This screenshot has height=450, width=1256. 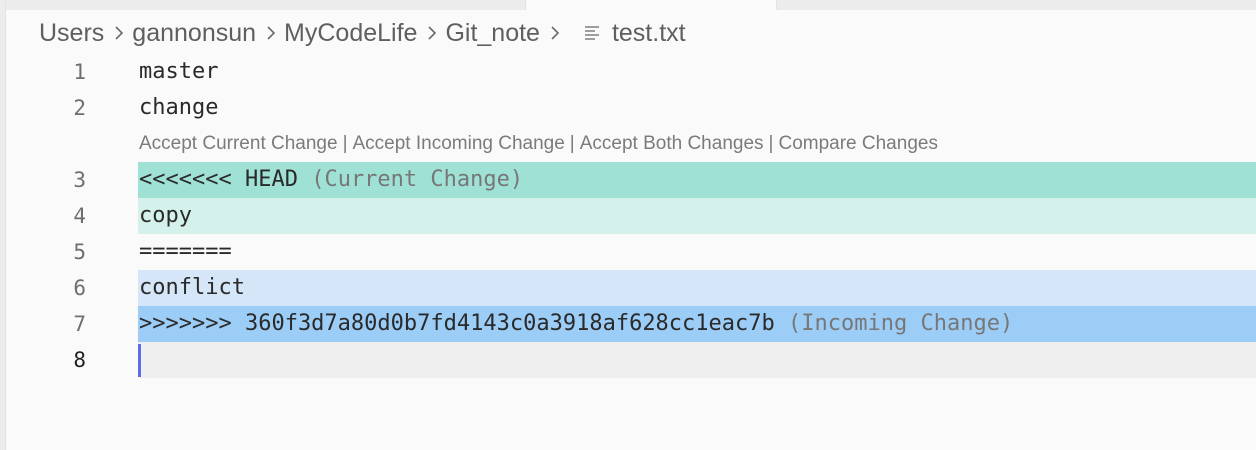 I want to click on line-text: copy, so click(x=697, y=216).